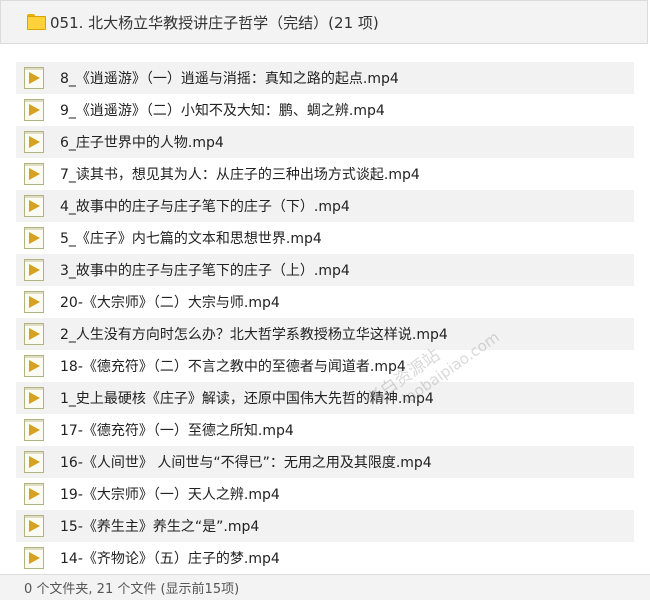  I want to click on file-row: 1_史上最硬核《庄子》解读，还原中国伟大先哲的精神.mp4, so click(325, 398).